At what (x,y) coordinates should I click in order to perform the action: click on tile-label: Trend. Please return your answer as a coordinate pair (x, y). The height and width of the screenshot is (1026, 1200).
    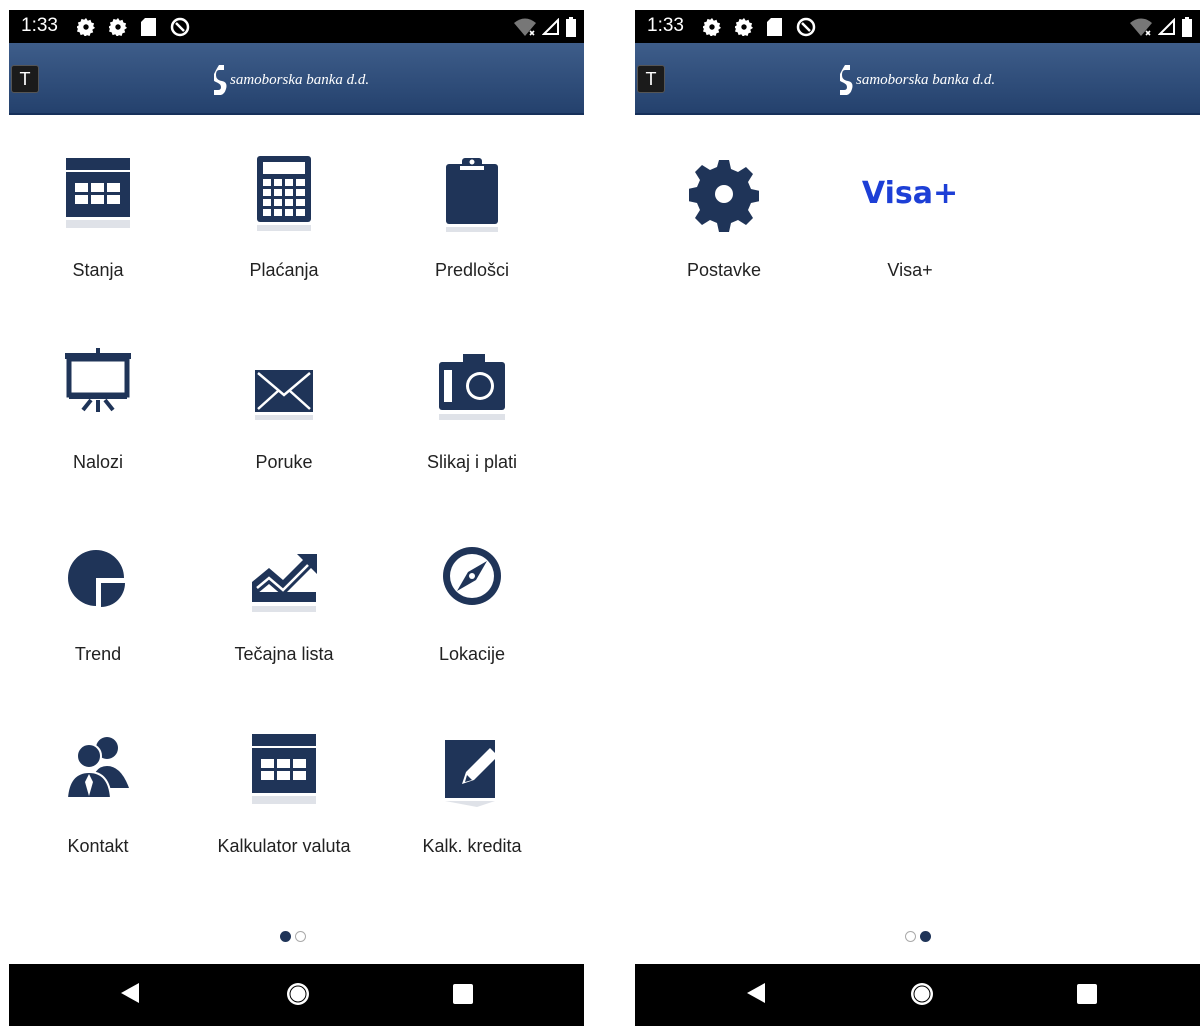
    Looking at the image, I should click on (98, 654).